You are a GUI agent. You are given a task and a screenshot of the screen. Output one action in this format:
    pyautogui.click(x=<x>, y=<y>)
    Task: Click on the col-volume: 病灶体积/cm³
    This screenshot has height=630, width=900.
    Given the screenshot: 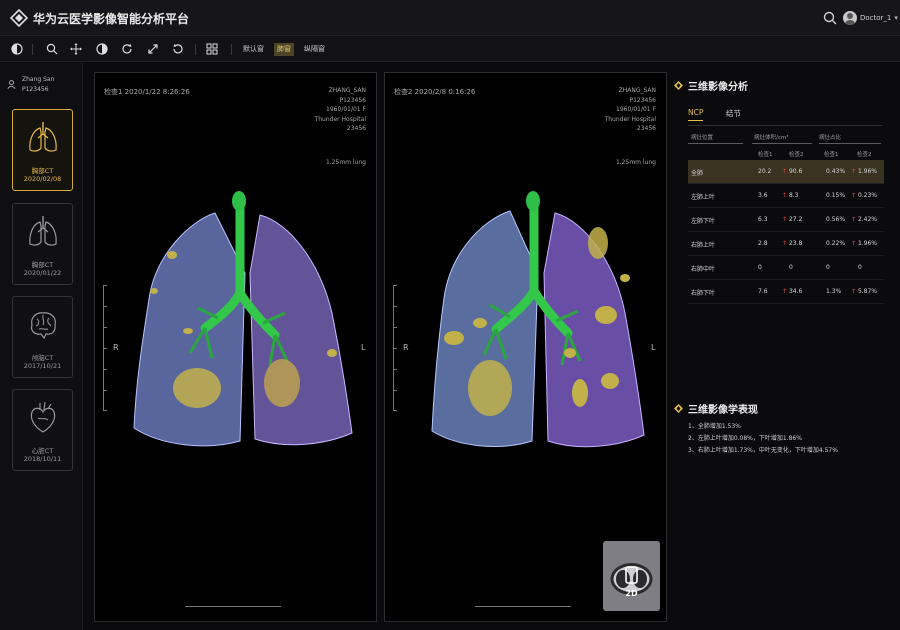 What is the action you would take?
    pyautogui.click(x=771, y=138)
    